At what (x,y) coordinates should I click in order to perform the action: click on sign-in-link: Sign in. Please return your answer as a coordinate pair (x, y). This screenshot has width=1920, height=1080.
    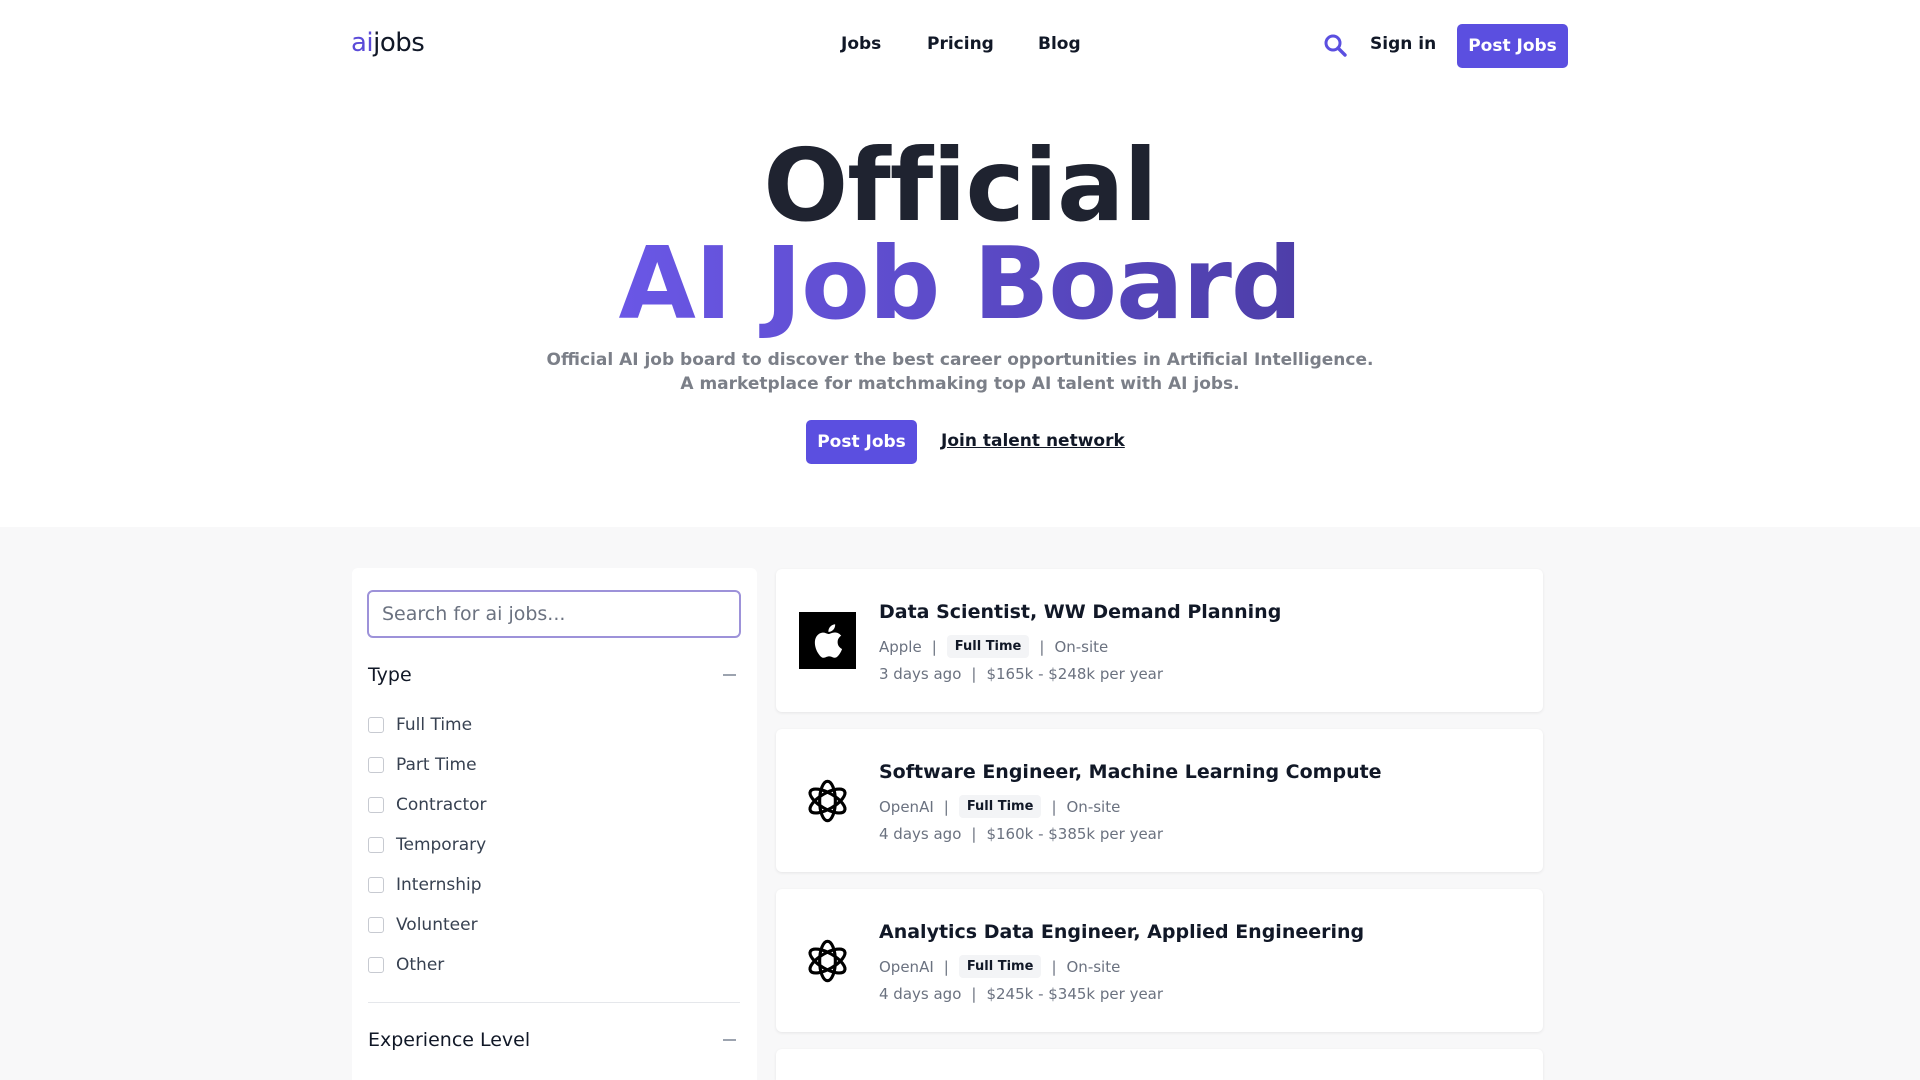
    Looking at the image, I should click on (1403, 44).